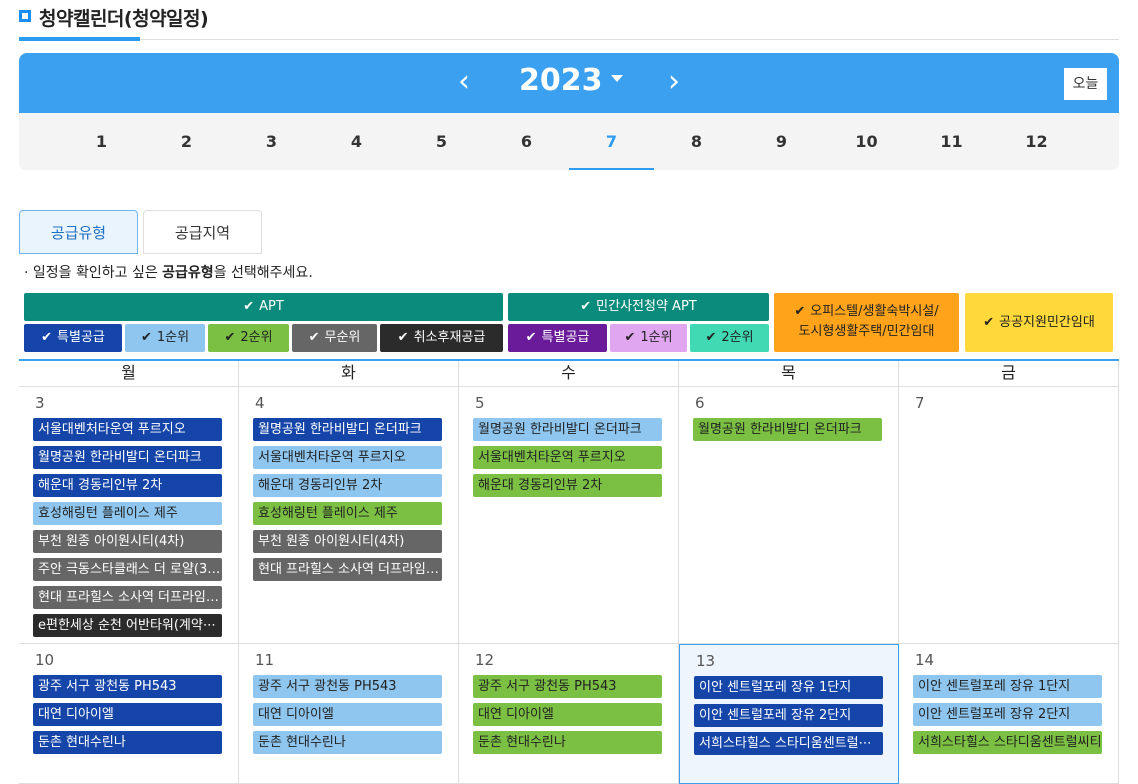 The width and height of the screenshot is (1138, 784). Describe the element at coordinates (349, 374) in the screenshot. I see `weekday-header-1: 화` at that location.